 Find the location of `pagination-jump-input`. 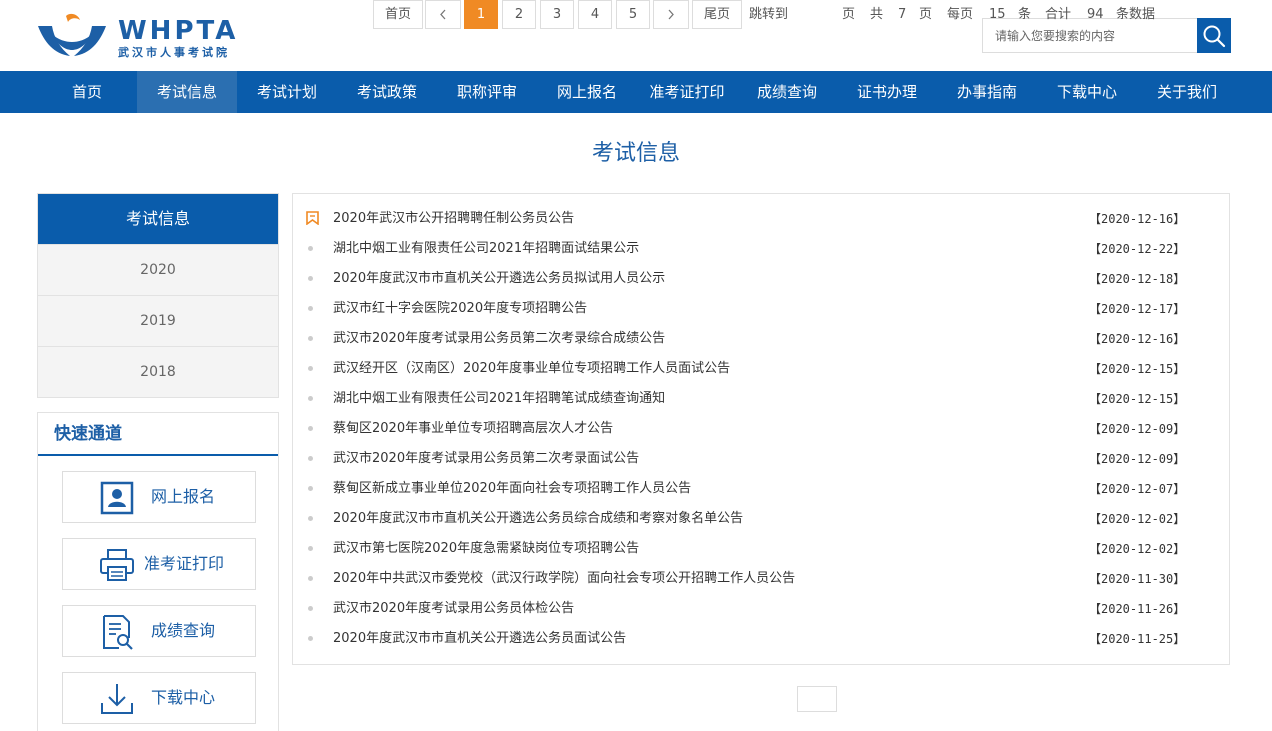

pagination-jump-input is located at coordinates (817, 699).